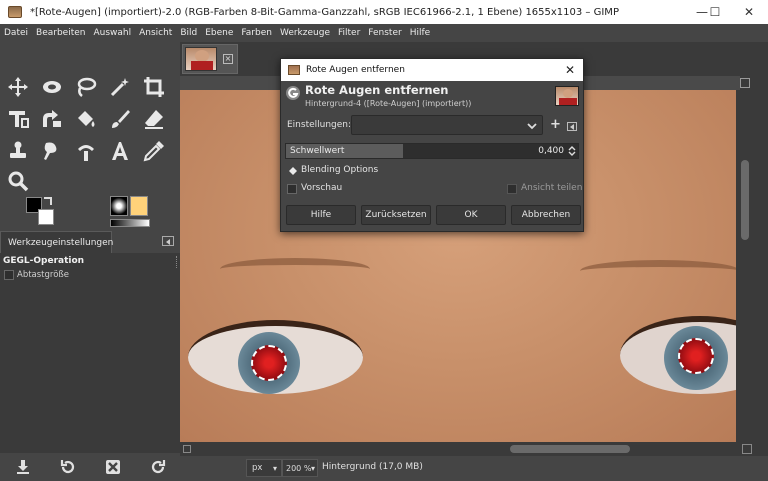  Describe the element at coordinates (339, 170) in the screenshot. I see `blending-options-label: Blending Options` at that location.